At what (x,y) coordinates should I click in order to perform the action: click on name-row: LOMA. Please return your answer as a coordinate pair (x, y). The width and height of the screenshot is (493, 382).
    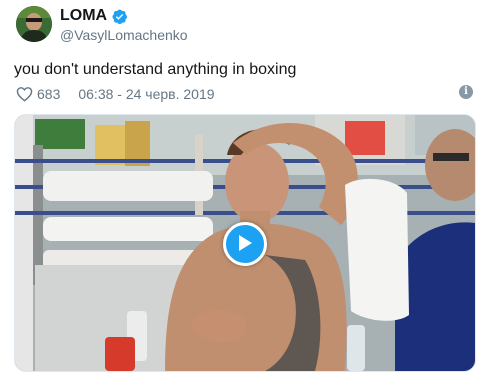
    Looking at the image, I should click on (94, 16).